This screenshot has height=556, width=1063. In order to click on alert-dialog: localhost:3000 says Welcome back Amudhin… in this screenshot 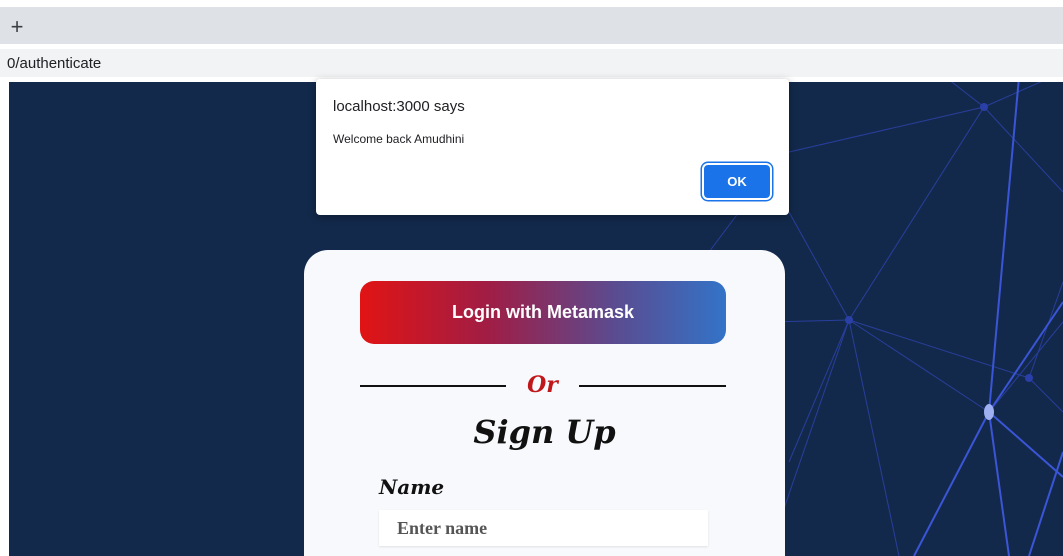, I will do `click(552, 147)`.